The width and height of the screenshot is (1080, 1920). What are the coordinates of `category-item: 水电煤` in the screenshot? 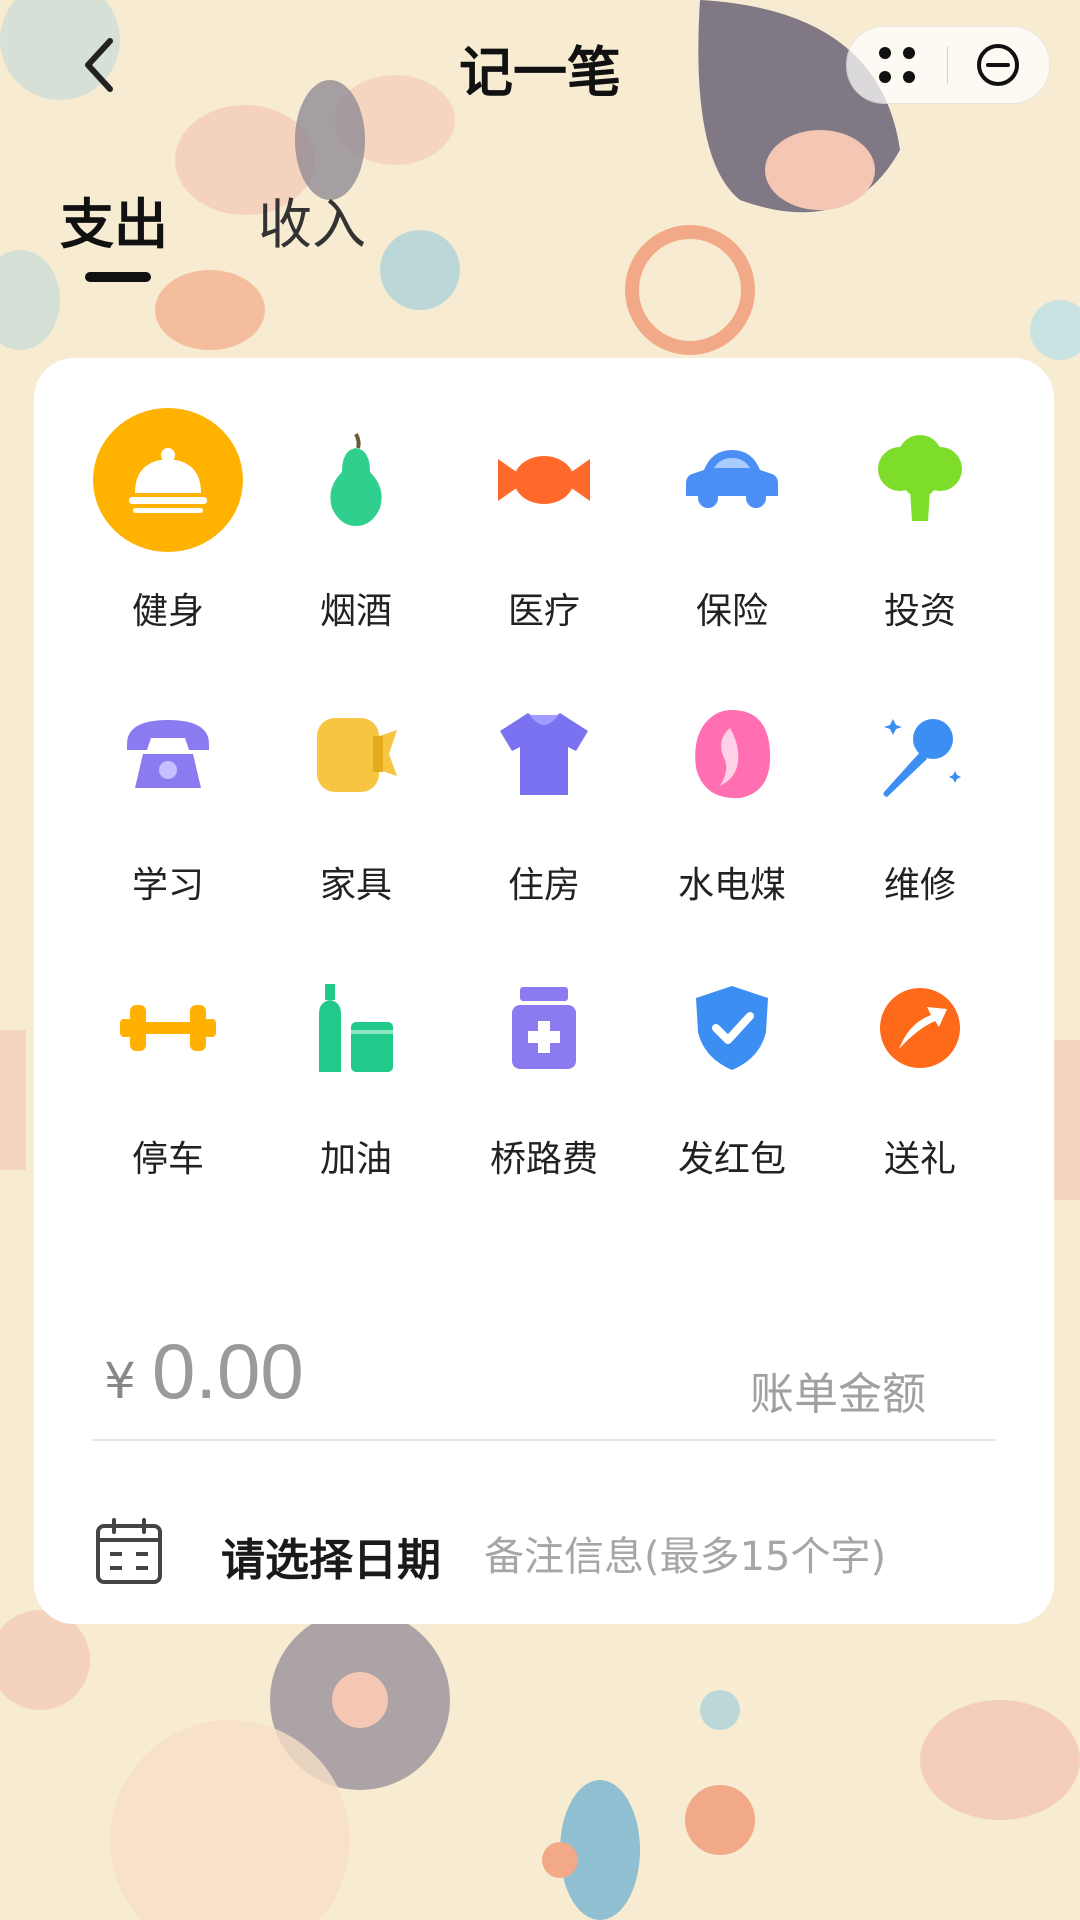 It's located at (732, 795).